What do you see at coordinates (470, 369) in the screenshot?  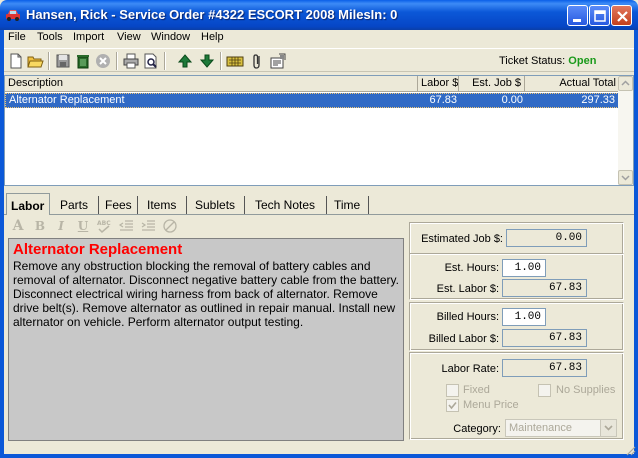 I see `labor-rate-label: Labor Rate:` at bounding box center [470, 369].